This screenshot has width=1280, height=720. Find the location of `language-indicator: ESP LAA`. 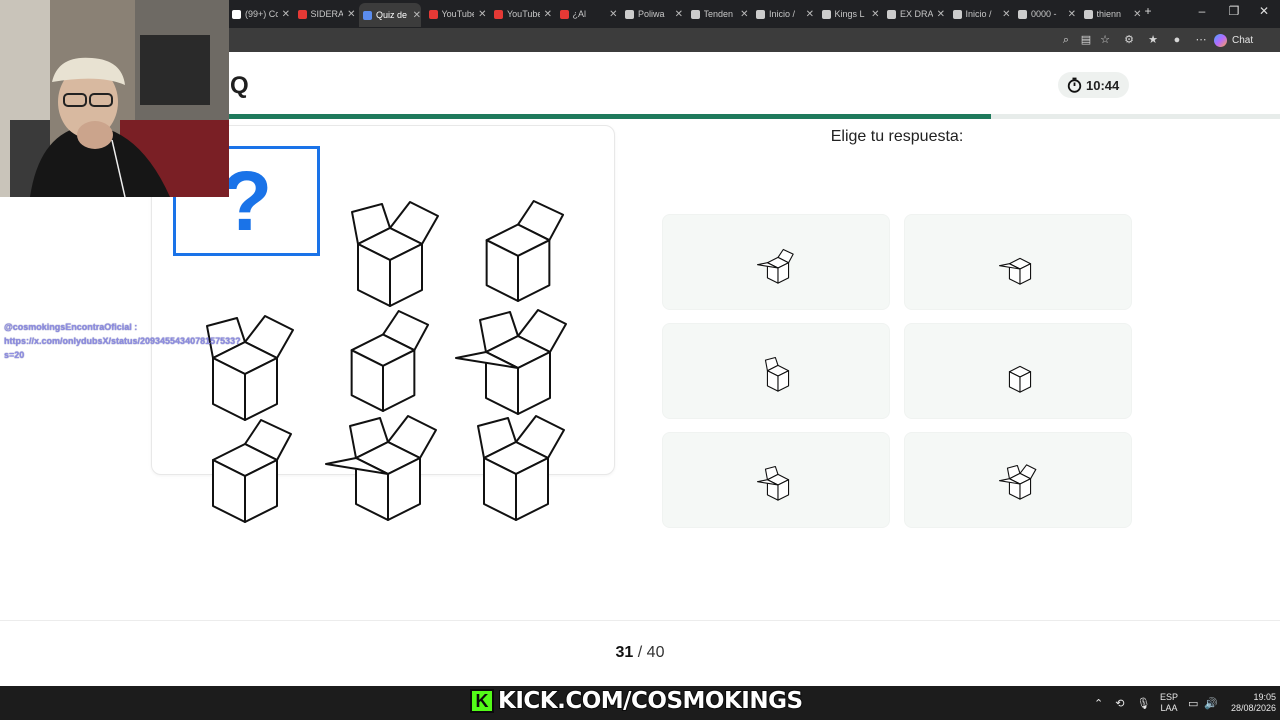

language-indicator: ESP LAA is located at coordinates (1169, 703).